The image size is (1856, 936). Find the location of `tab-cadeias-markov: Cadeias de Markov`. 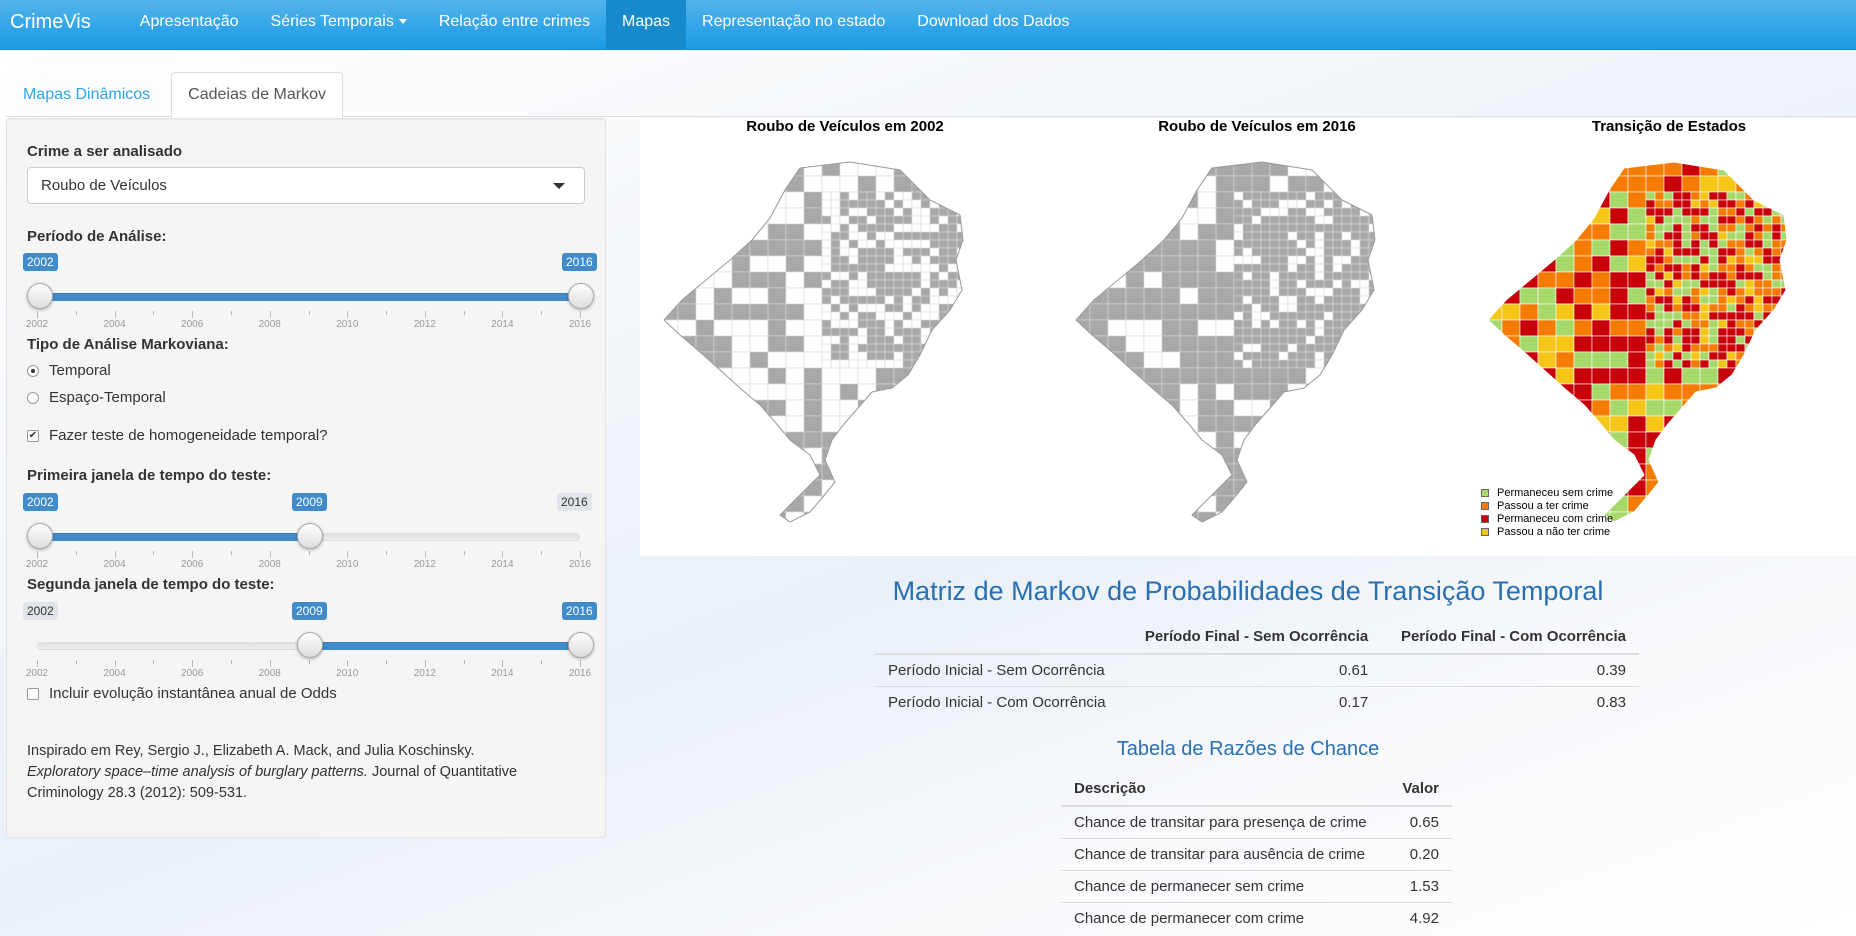

tab-cadeias-markov: Cadeias de Markov is located at coordinates (257, 95).